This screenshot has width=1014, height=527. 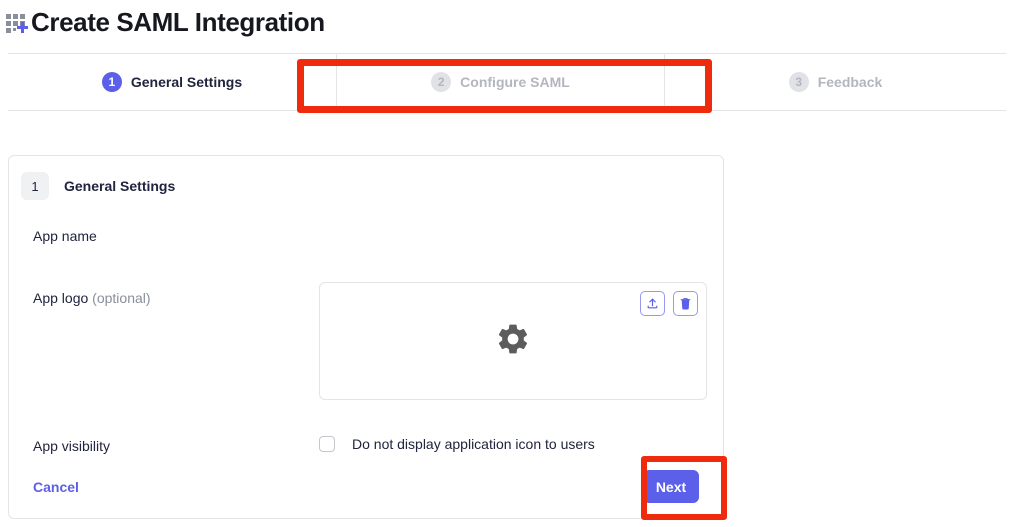 I want to click on app-logo-optional-text: (optional), so click(x=121, y=298).